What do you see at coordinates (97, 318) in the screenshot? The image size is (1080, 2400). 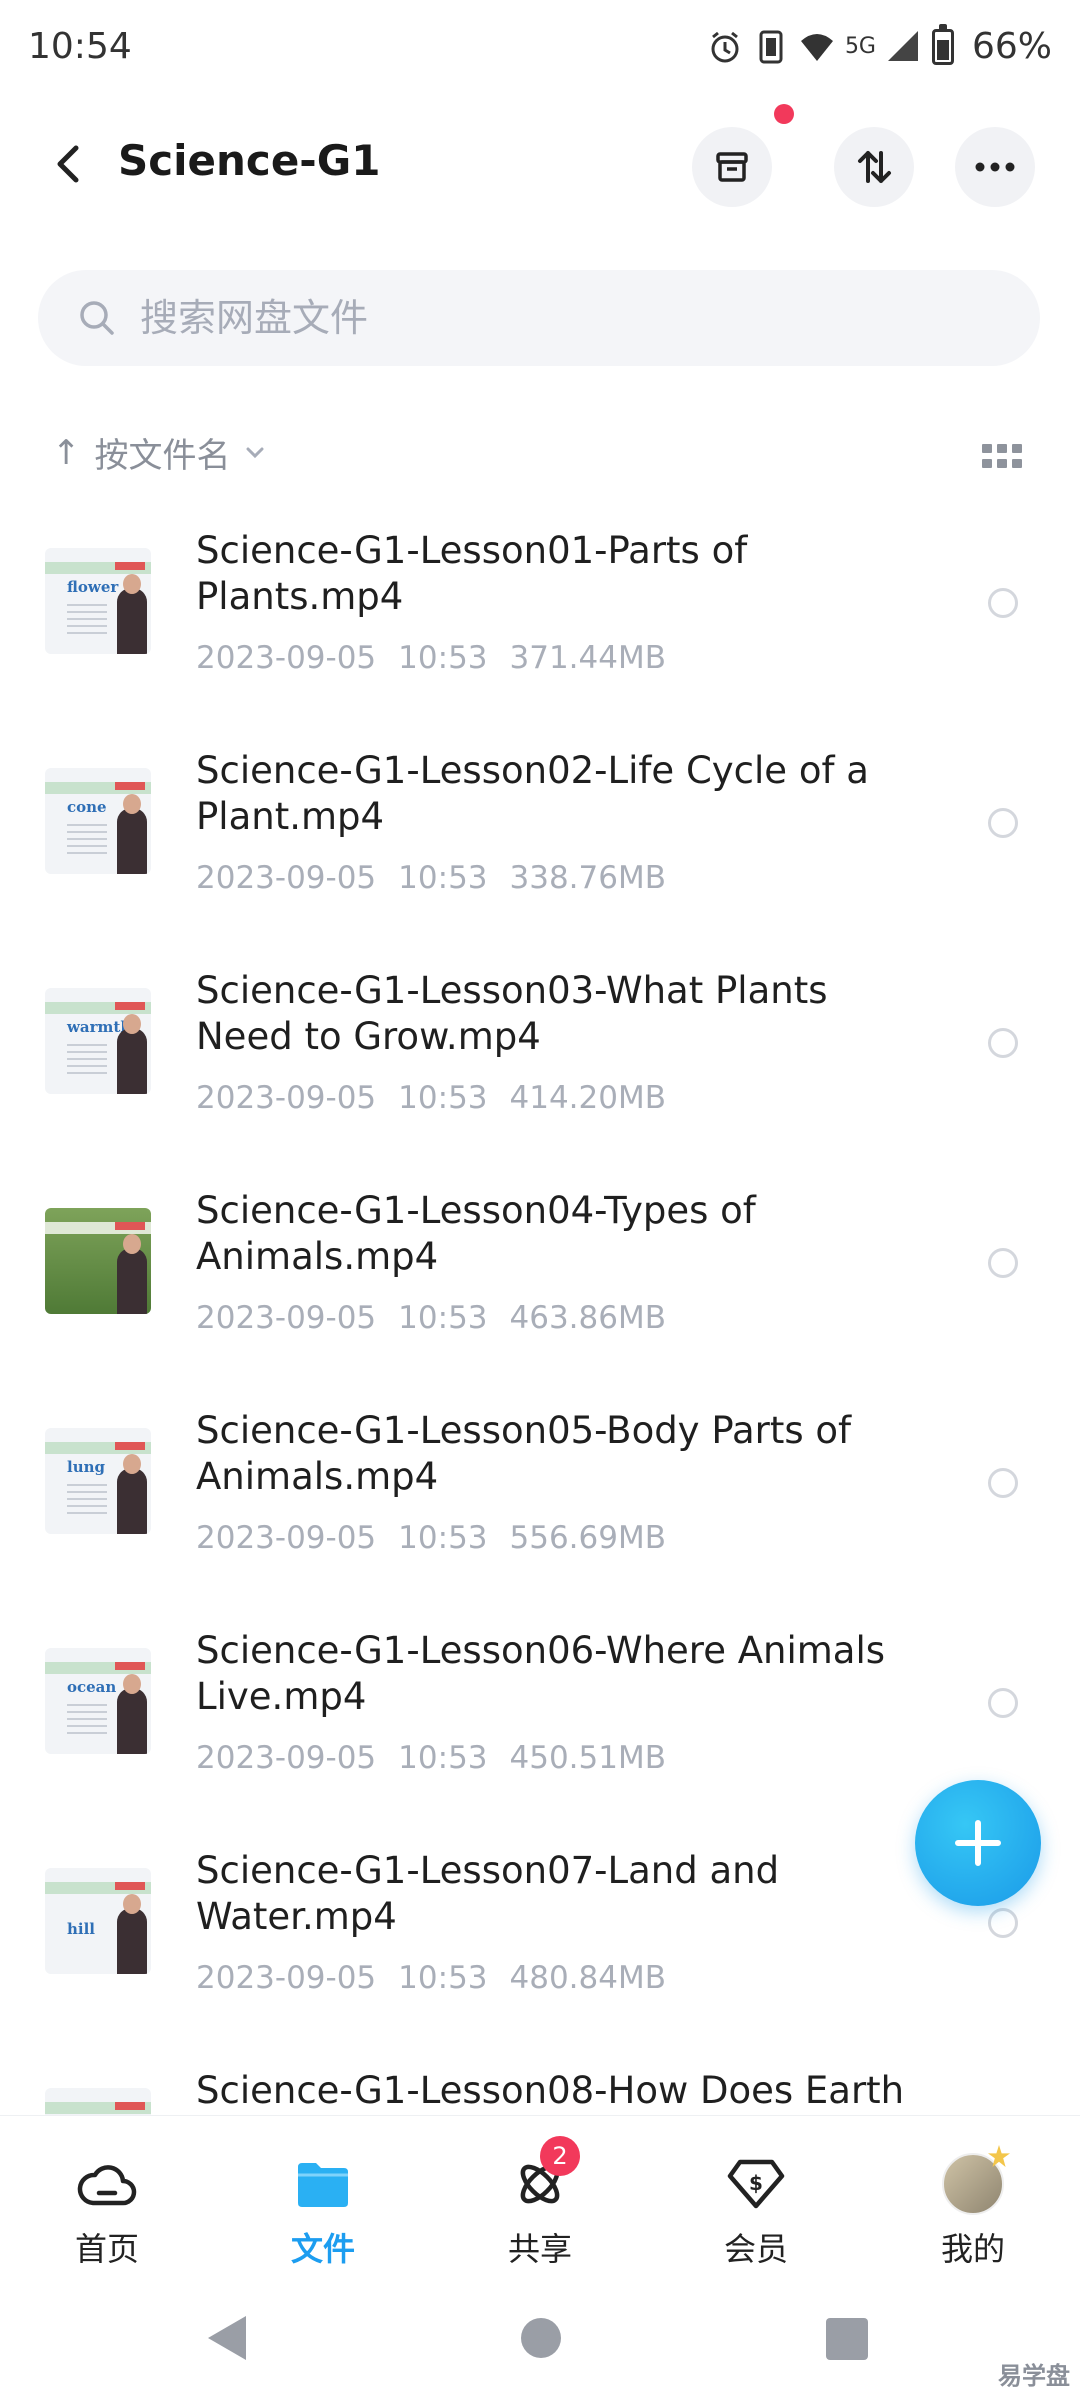 I see `search-icon` at bounding box center [97, 318].